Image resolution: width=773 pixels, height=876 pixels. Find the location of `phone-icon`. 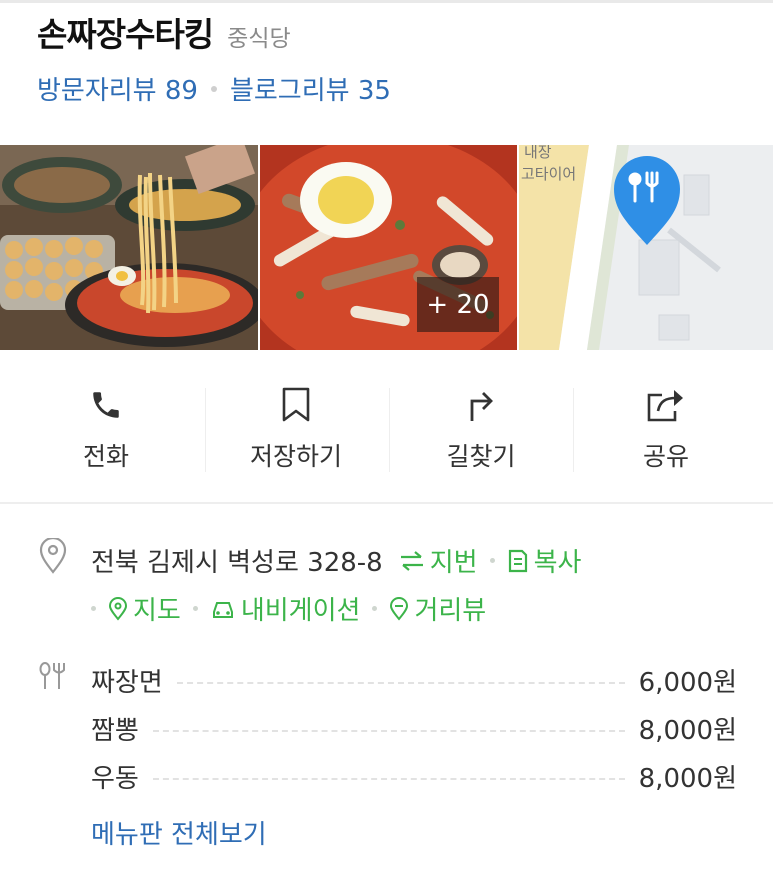

phone-icon is located at coordinates (106, 405).